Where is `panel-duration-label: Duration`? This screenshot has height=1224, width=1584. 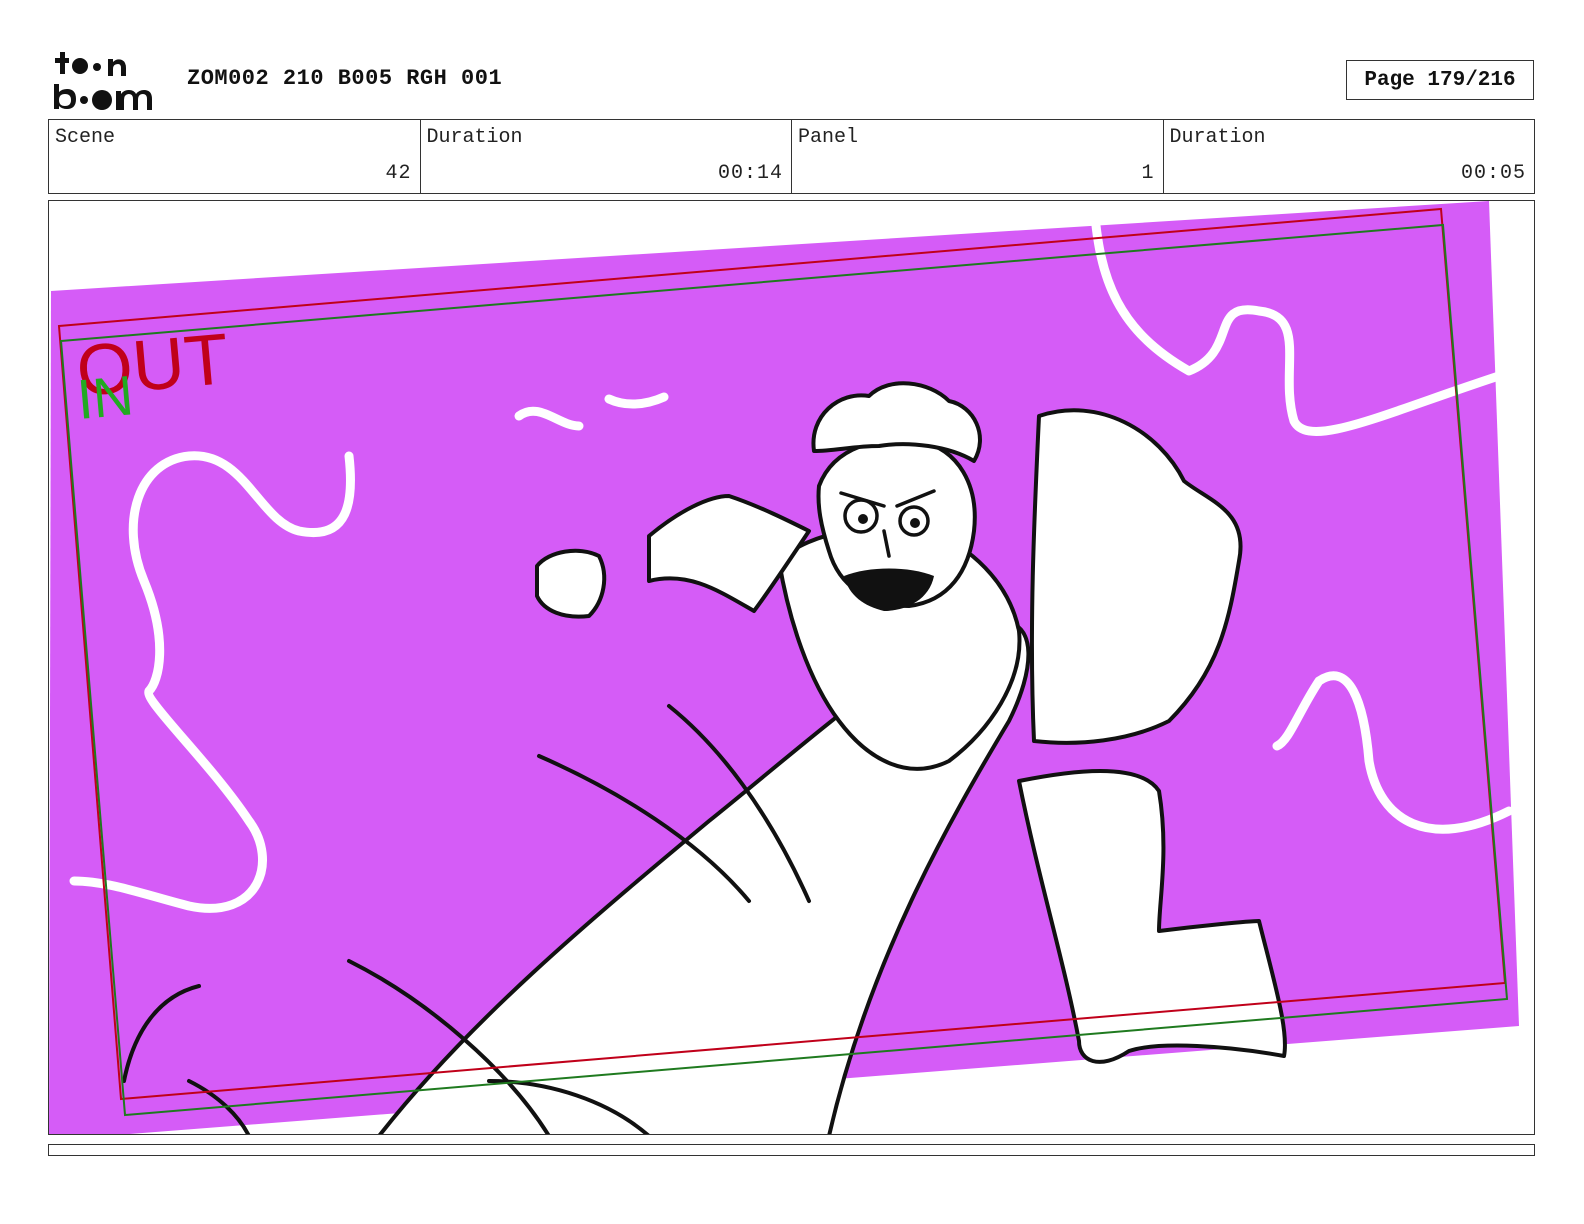
panel-duration-label: Duration is located at coordinates (1217, 137).